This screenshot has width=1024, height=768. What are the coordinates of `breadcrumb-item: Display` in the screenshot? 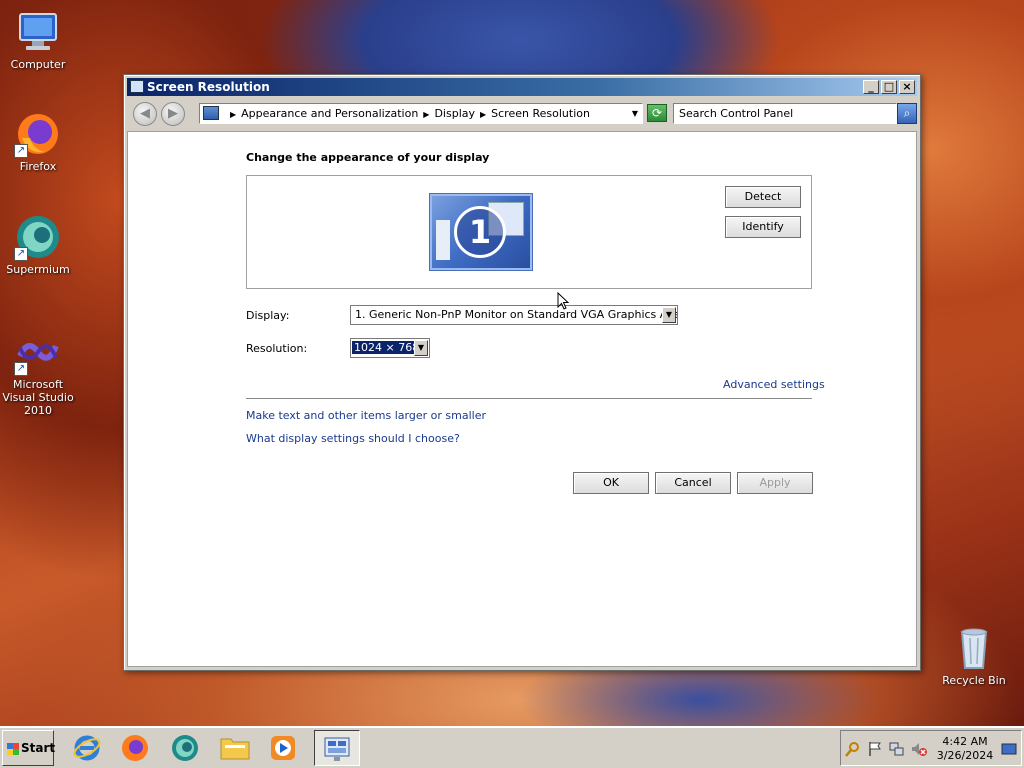 It's located at (454, 113).